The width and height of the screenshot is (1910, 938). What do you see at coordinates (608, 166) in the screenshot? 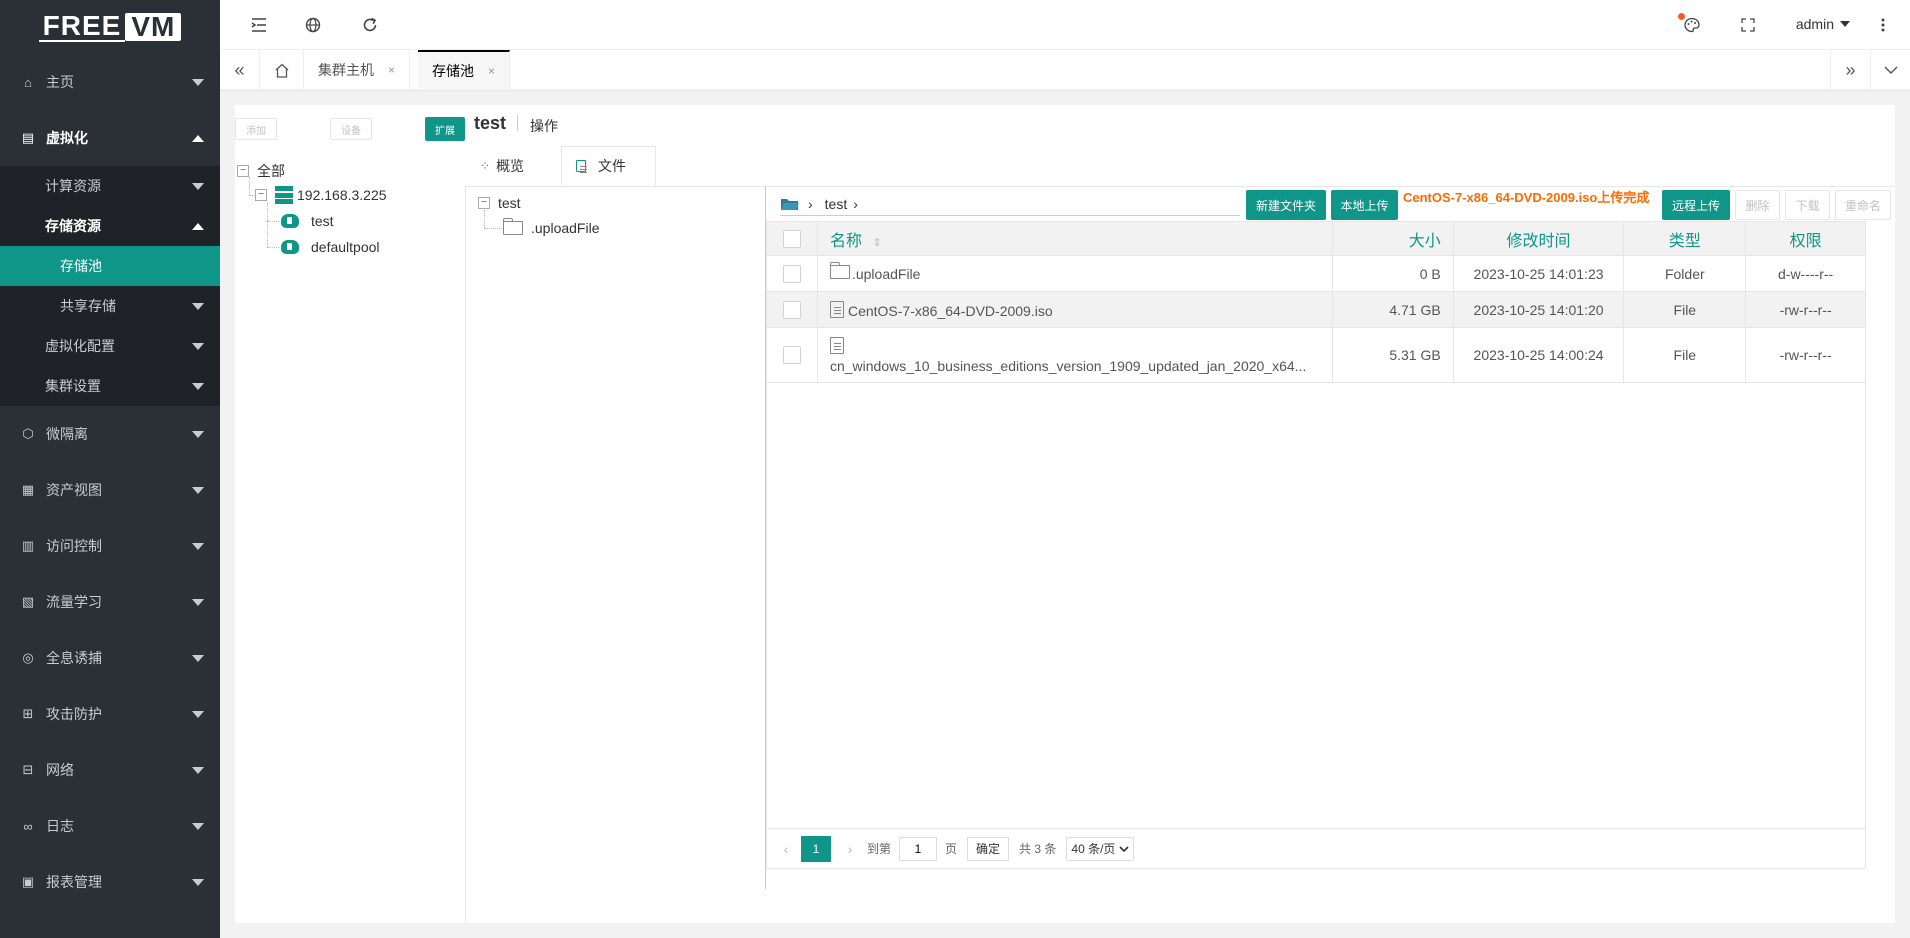
I see `tab-files: 文件` at bounding box center [608, 166].